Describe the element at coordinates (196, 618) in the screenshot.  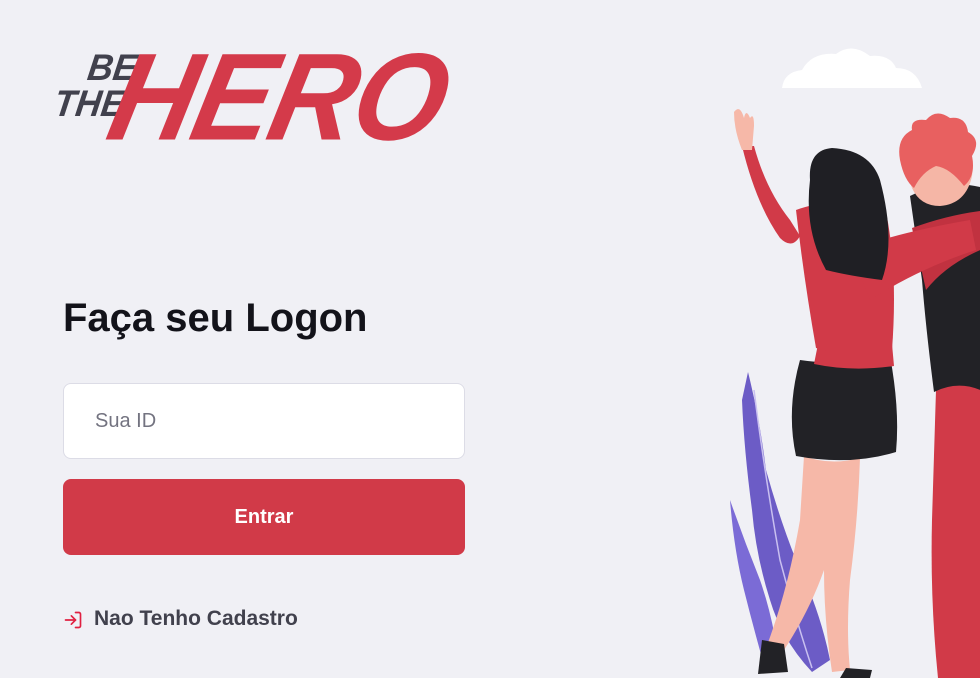
I see `register-link-label: Nao Tenho Cadastro` at that location.